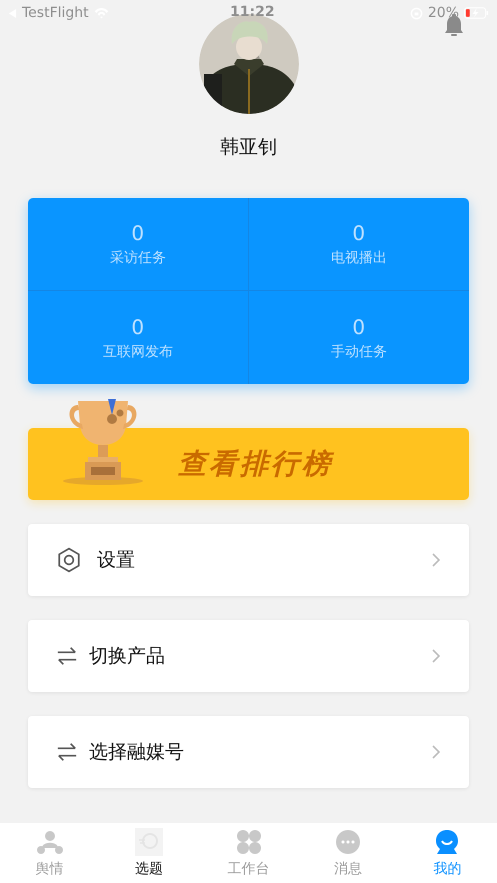 This screenshot has width=497, height=883. I want to click on tab-item: 工作台, so click(248, 853).